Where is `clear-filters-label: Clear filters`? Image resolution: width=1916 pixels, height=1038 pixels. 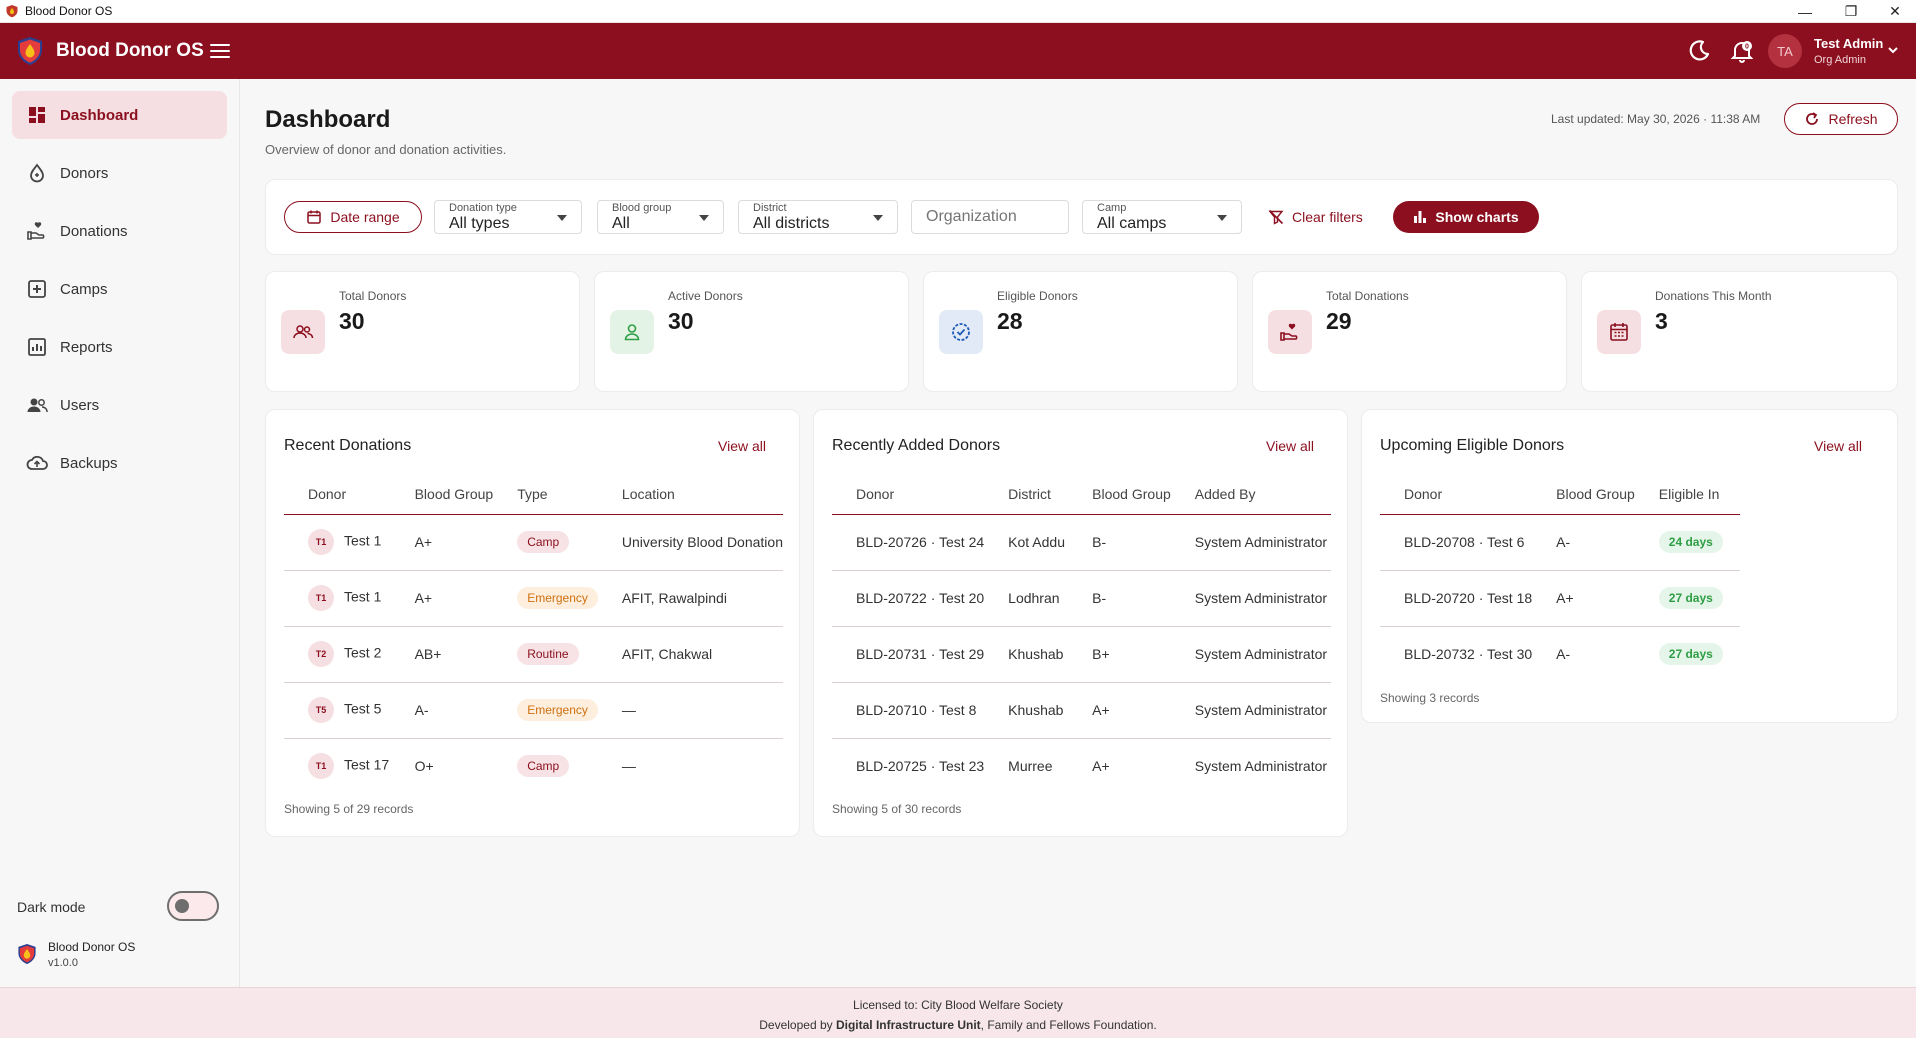
clear-filters-label: Clear filters is located at coordinates (1327, 217).